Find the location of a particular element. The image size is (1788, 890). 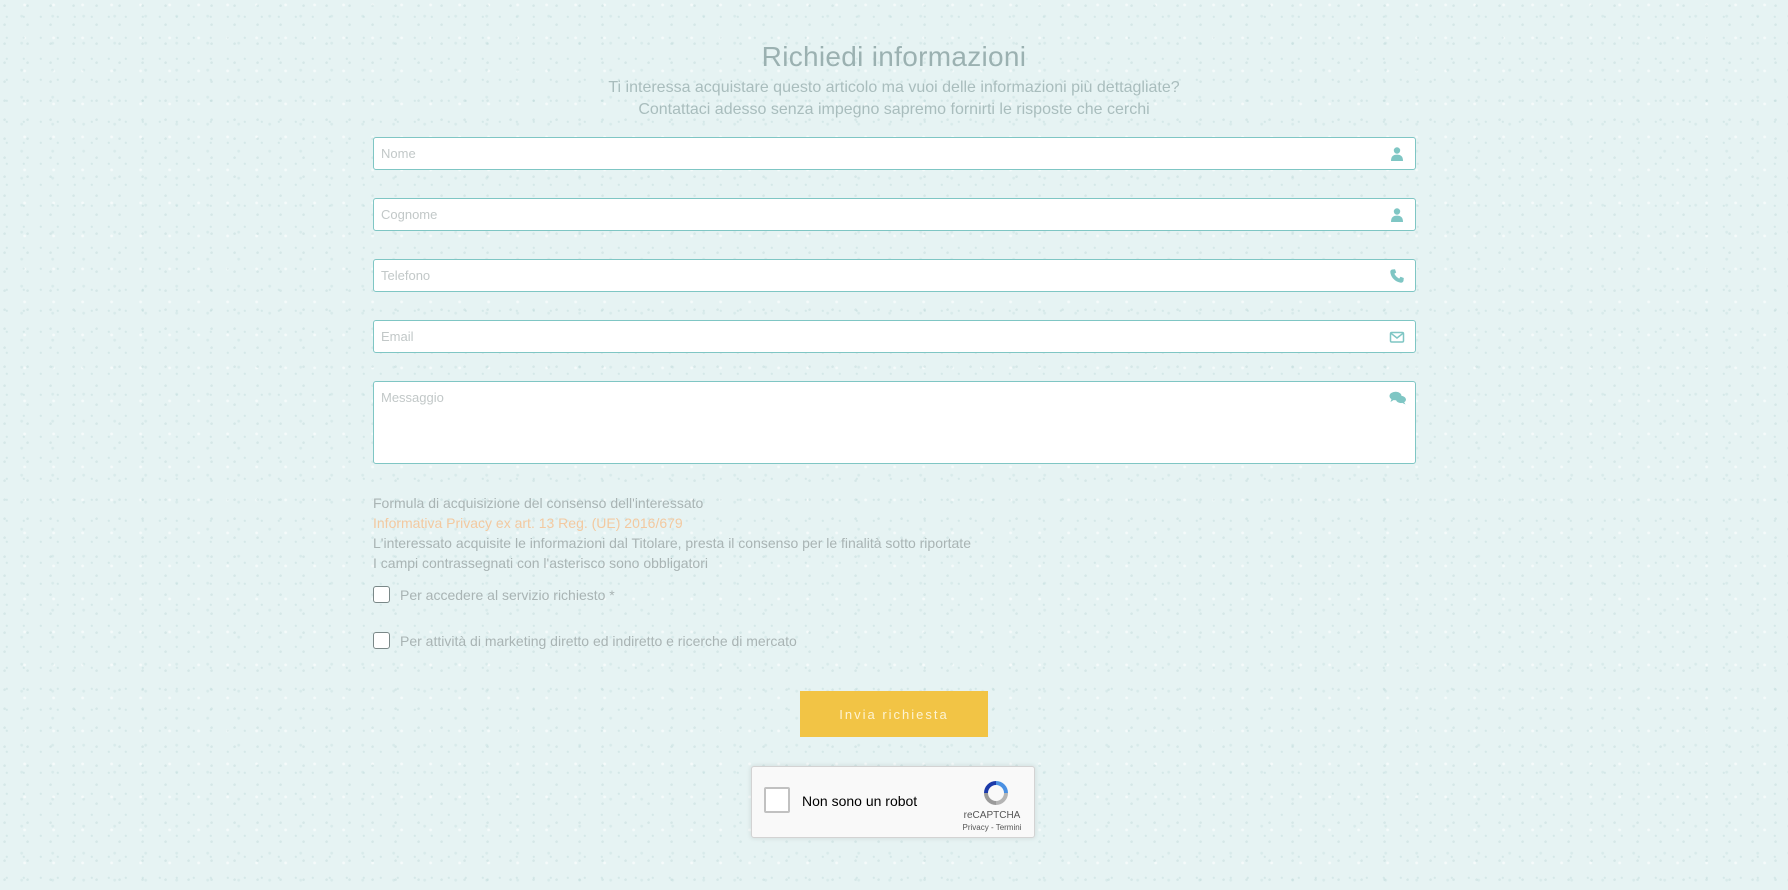

email-field-wrapper is located at coordinates (894, 336).